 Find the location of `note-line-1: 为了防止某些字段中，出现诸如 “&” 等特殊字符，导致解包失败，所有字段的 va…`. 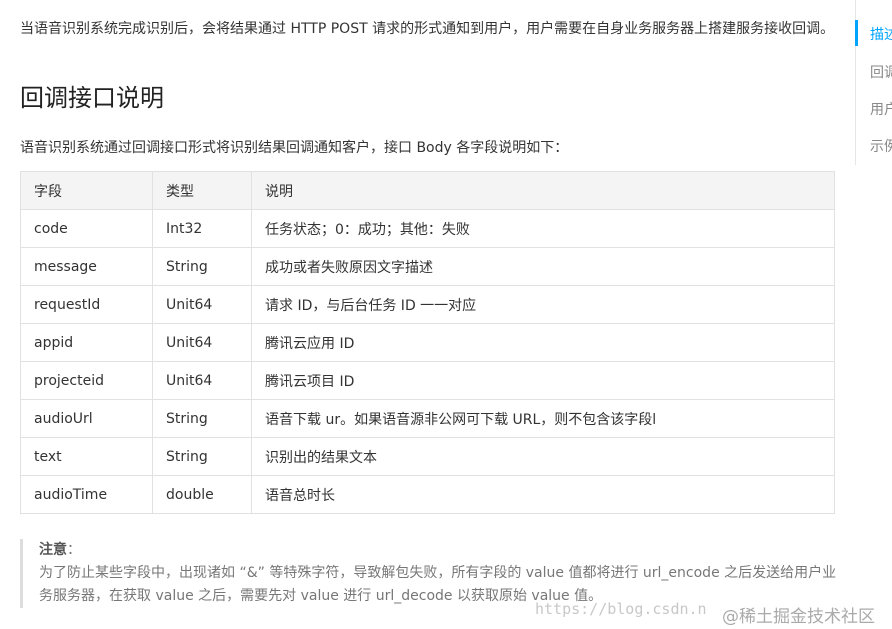

note-line-1: 为了防止某些字段中，出现诸如 “&” 等特殊字符，导致解包失败，所有字段的 va… is located at coordinates (438, 573).